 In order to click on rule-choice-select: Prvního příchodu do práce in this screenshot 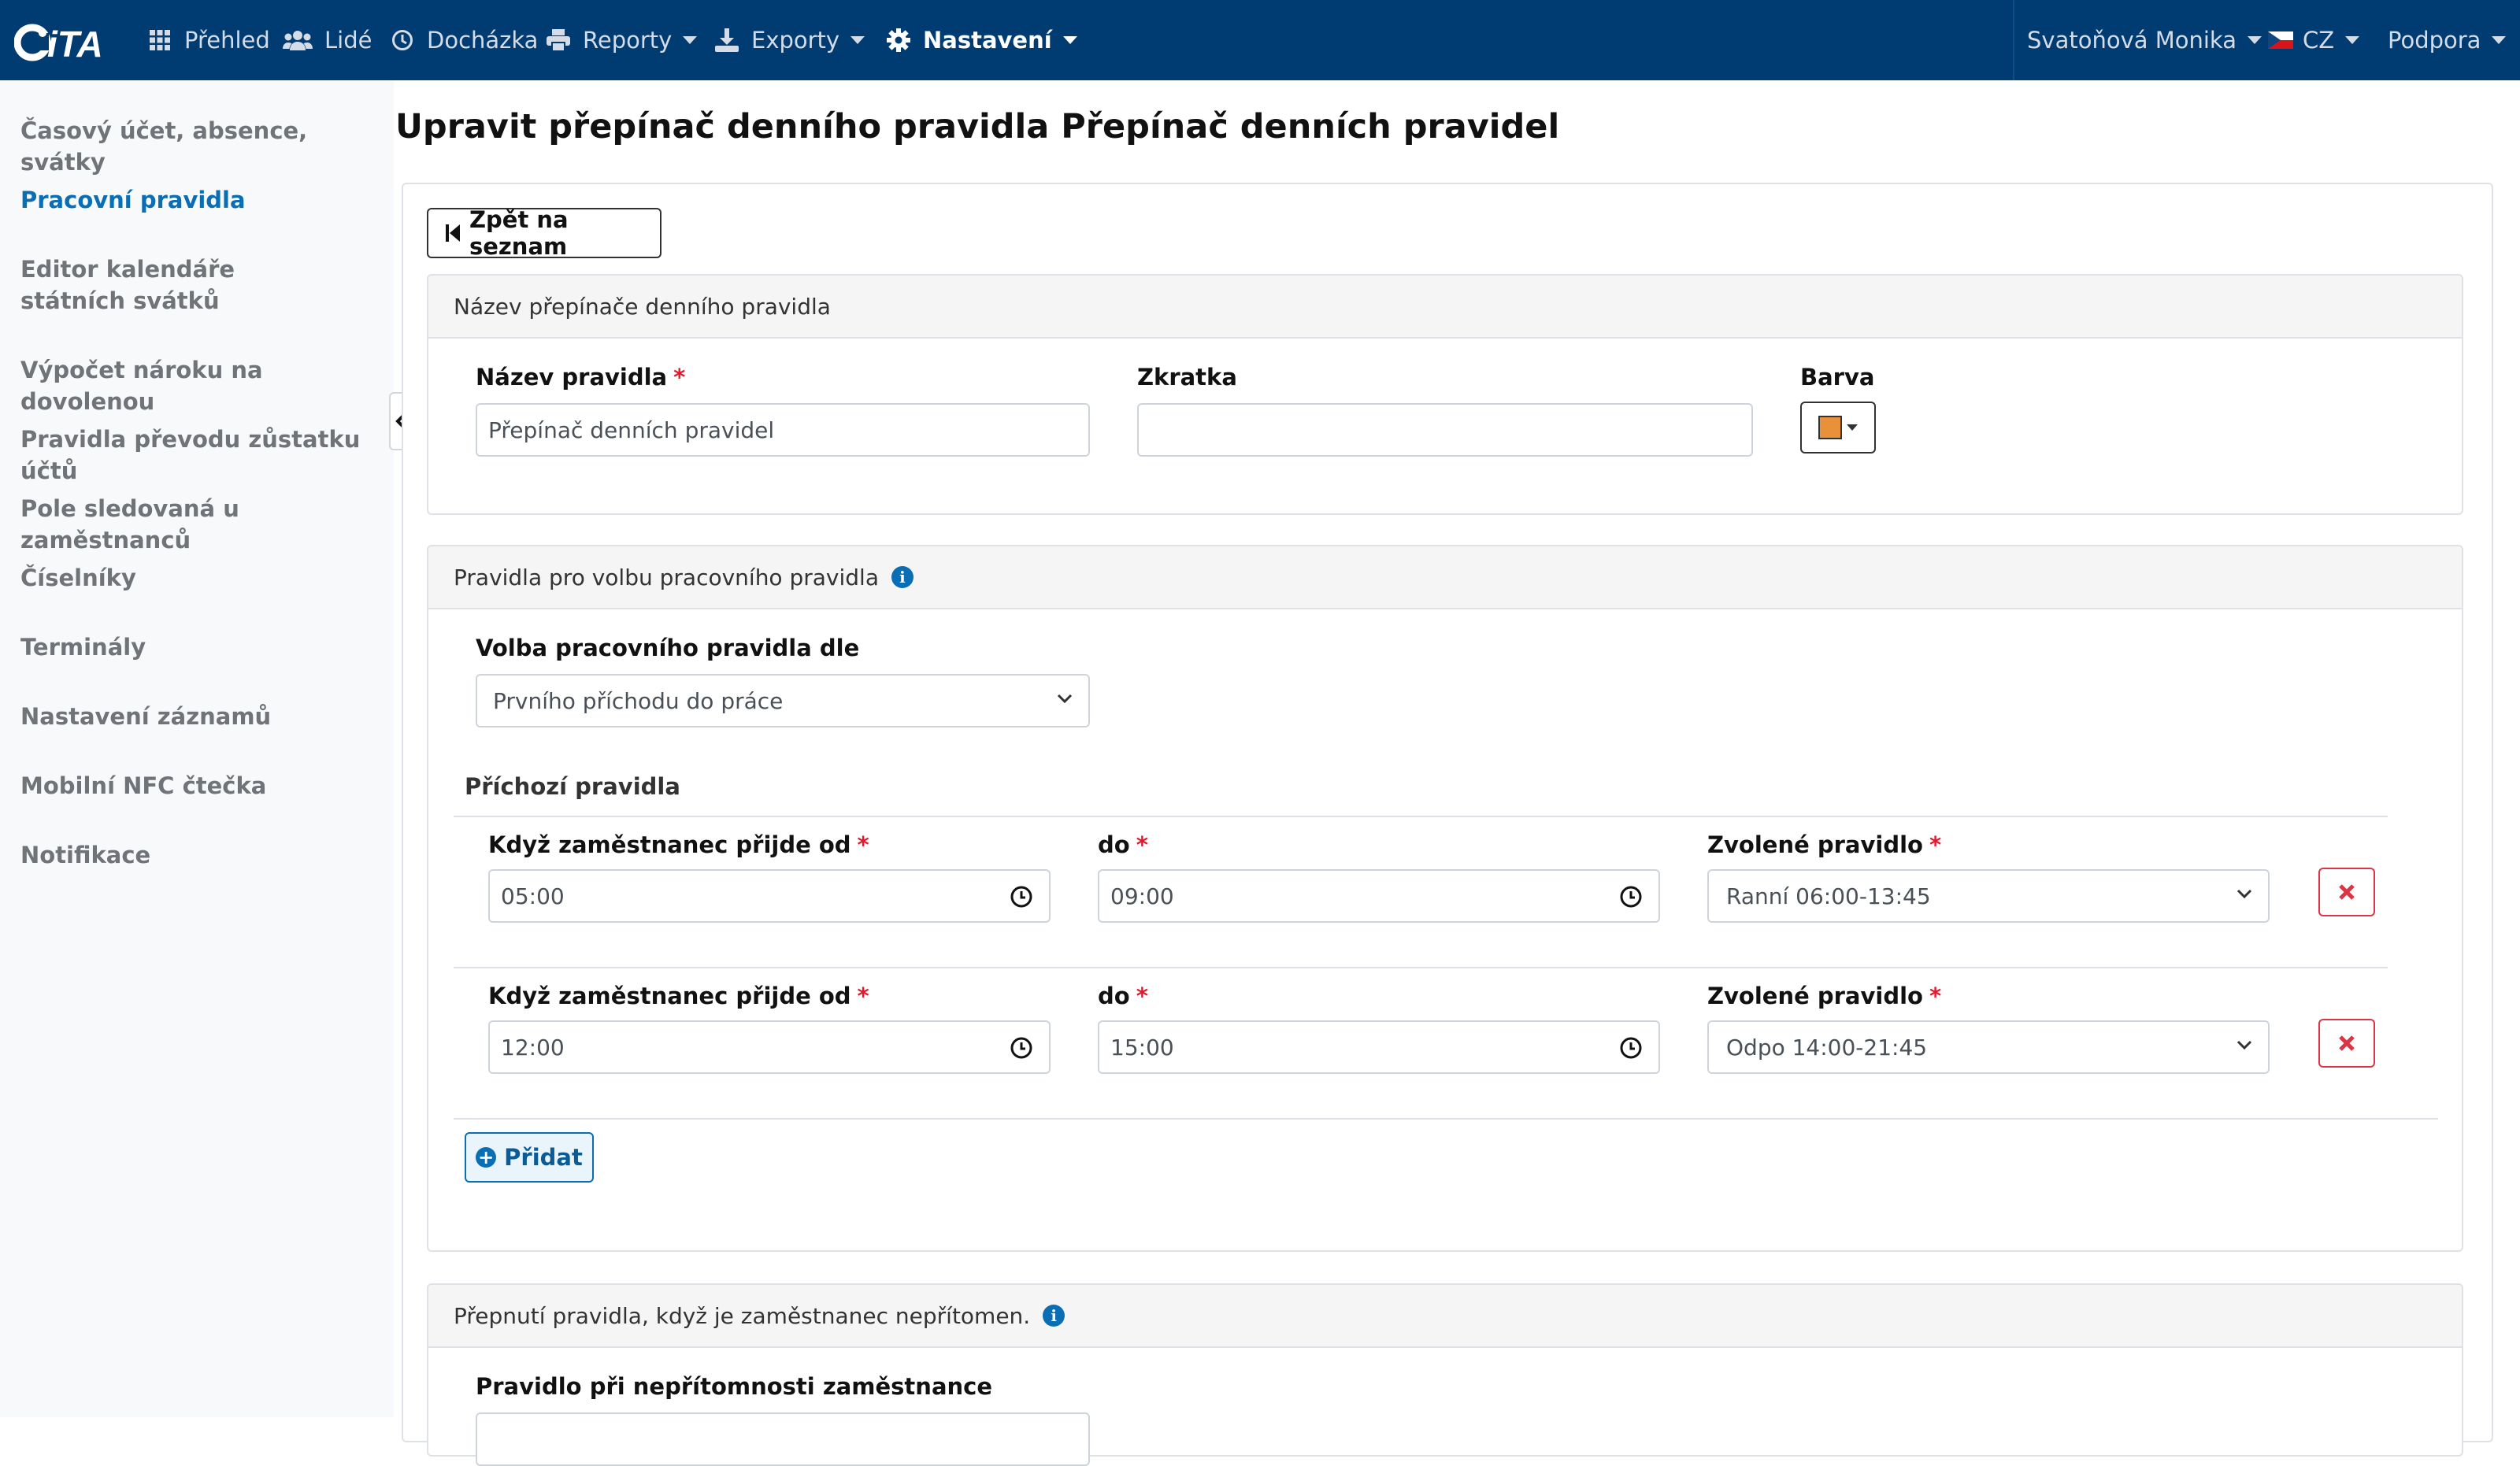, I will do `click(783, 700)`.